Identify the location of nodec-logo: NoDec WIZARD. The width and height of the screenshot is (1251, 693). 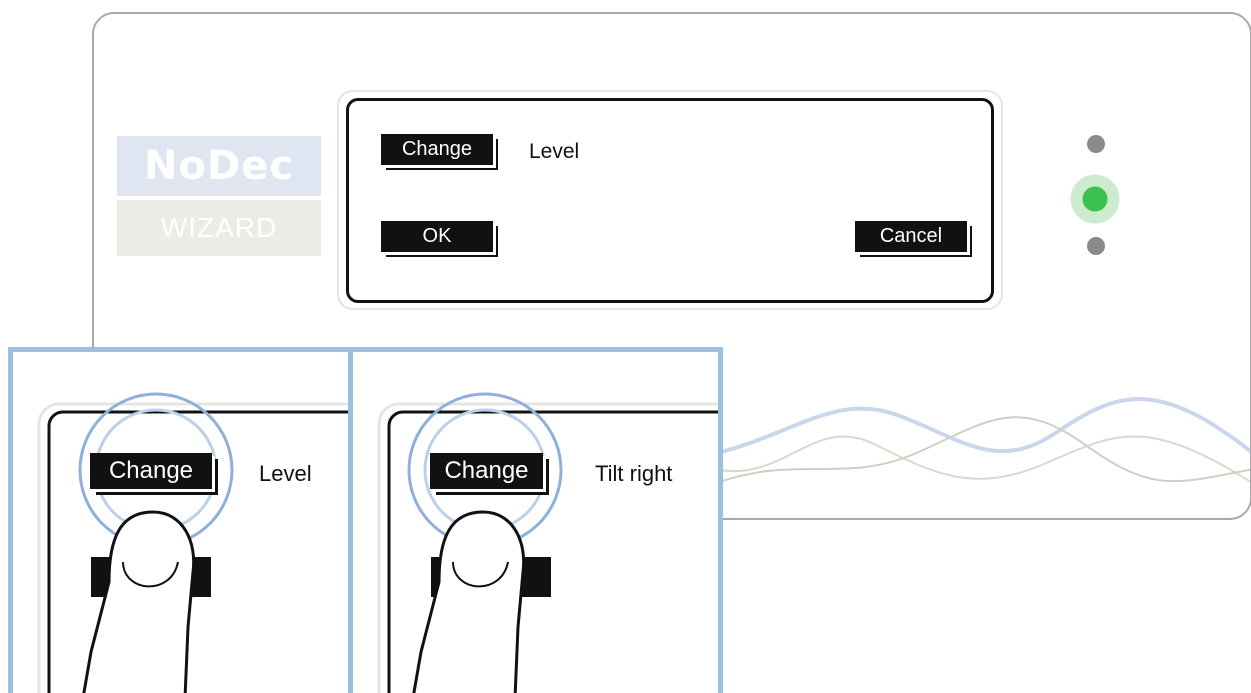
(219, 196).